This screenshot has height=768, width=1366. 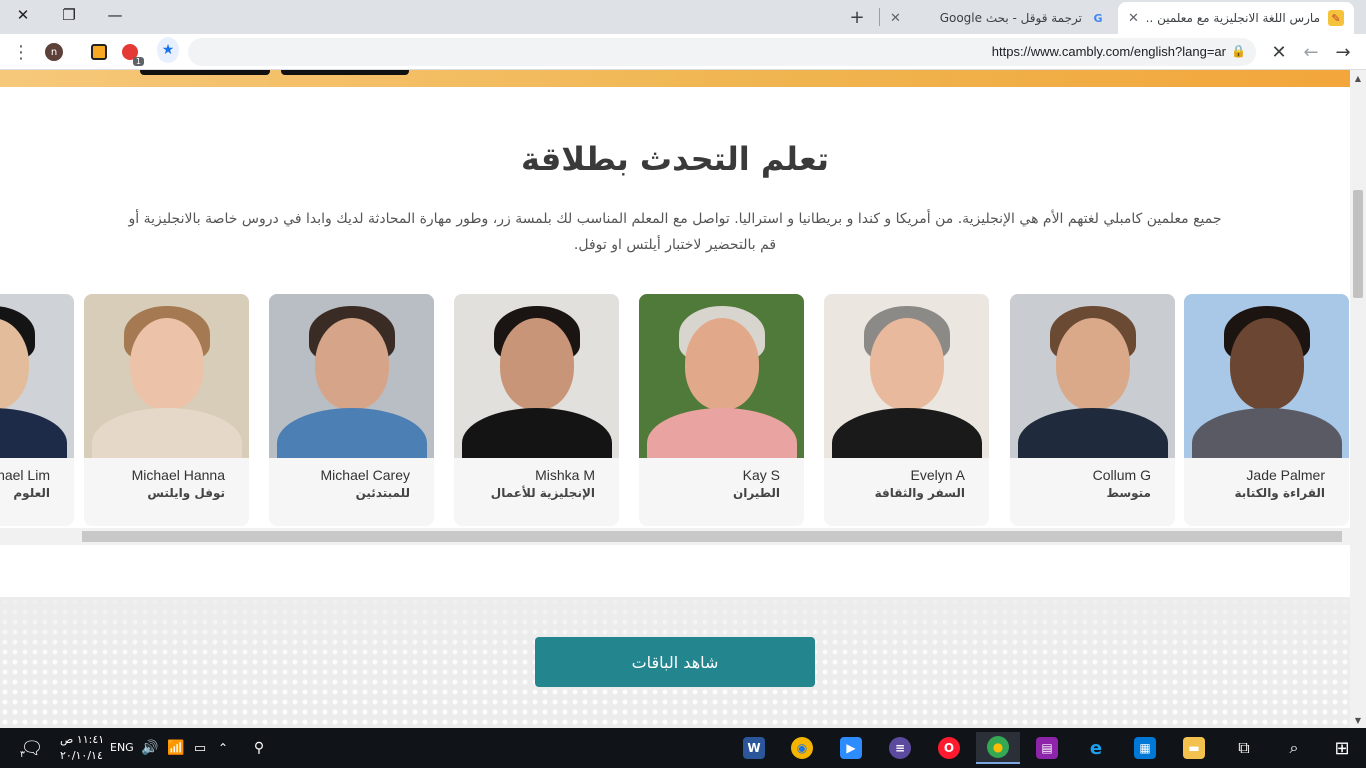 I want to click on adblock-extension-icon: 1, so click(x=131, y=53).